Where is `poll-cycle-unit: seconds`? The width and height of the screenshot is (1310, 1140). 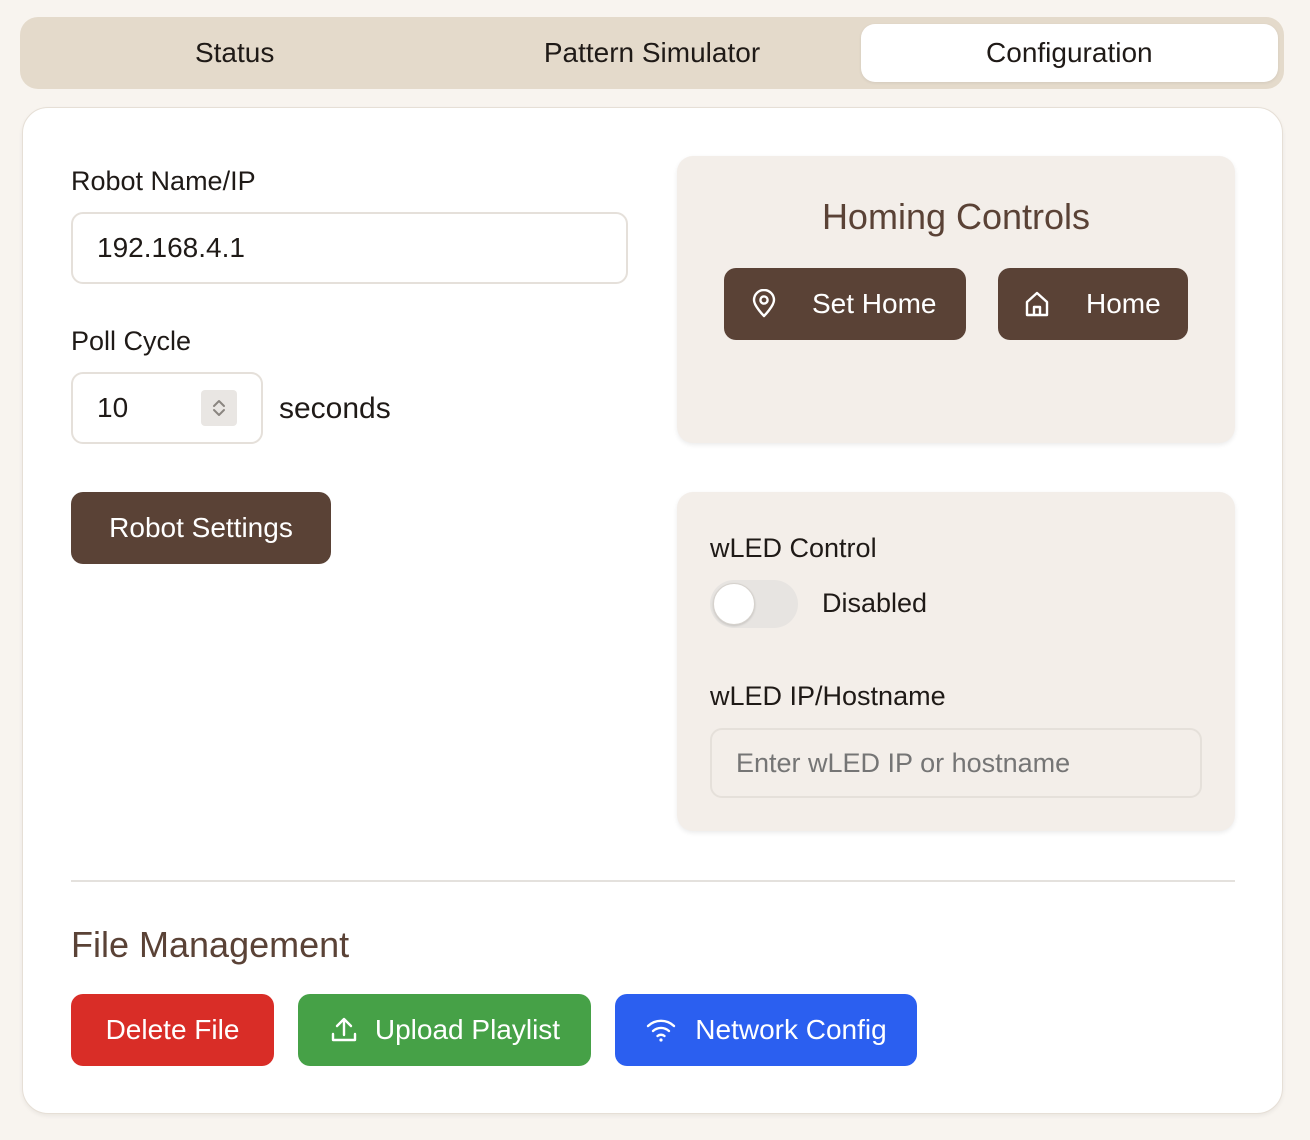 poll-cycle-unit: seconds is located at coordinates (335, 408).